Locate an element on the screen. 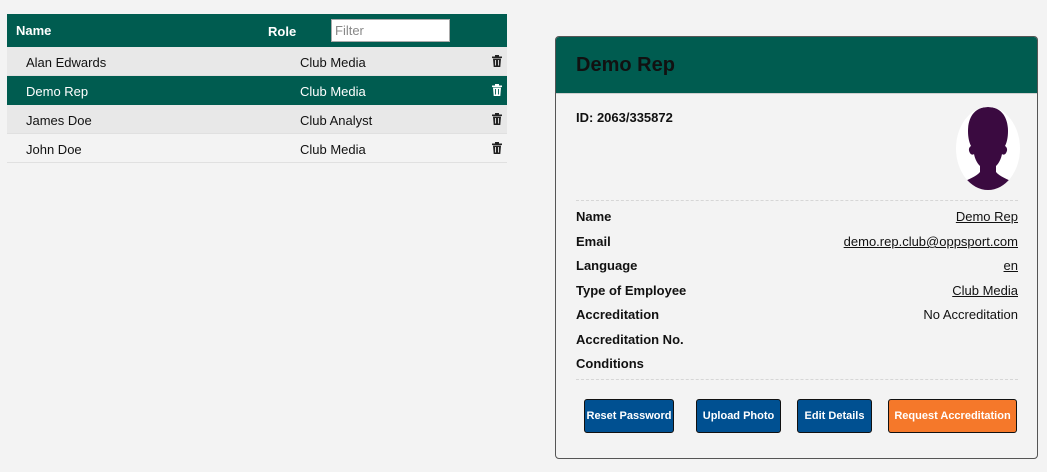  row-name: Alan Edwards is located at coordinates (66, 62).